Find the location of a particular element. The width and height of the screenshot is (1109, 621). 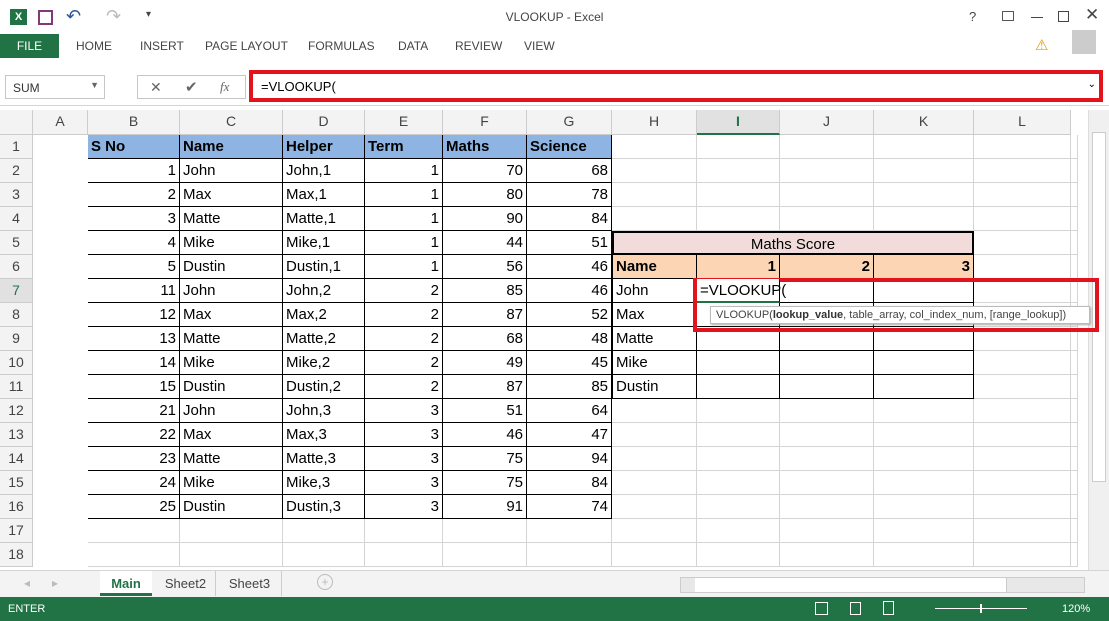

column-header-G: G is located at coordinates (569, 122).